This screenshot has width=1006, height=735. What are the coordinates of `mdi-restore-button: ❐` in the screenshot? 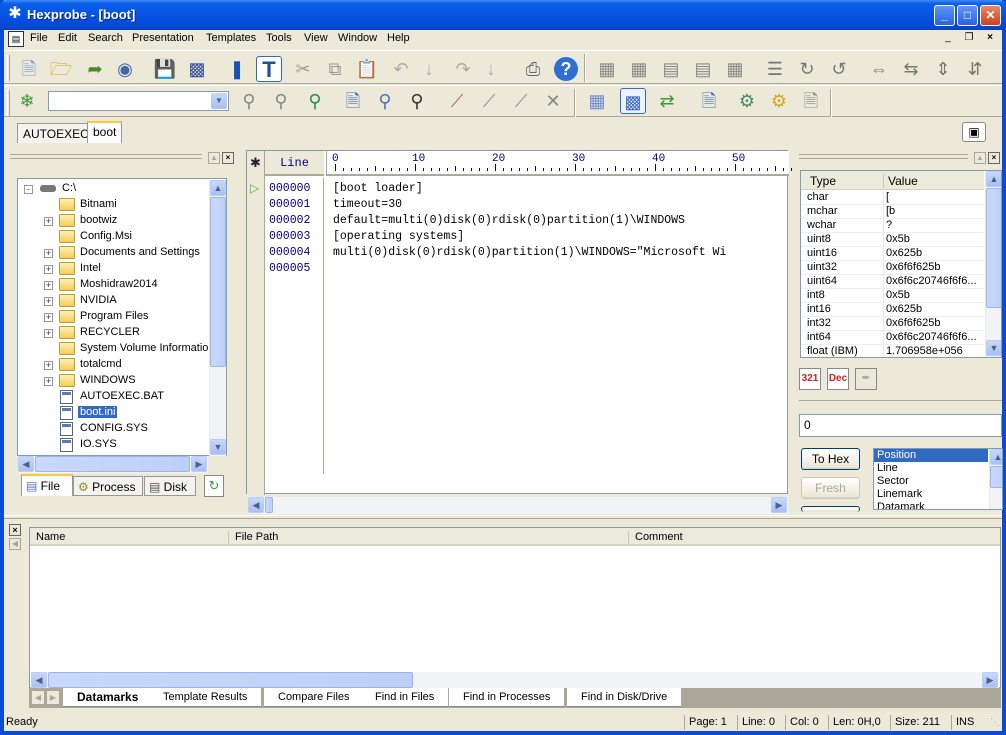 It's located at (969, 38).